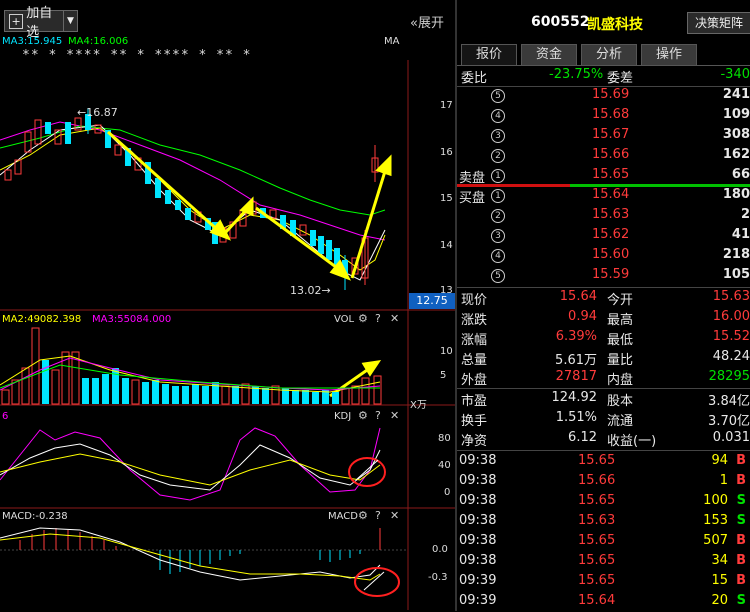  What do you see at coordinates (611, 214) in the screenshot?
I see `bid-price: 15.63` at bounding box center [611, 214].